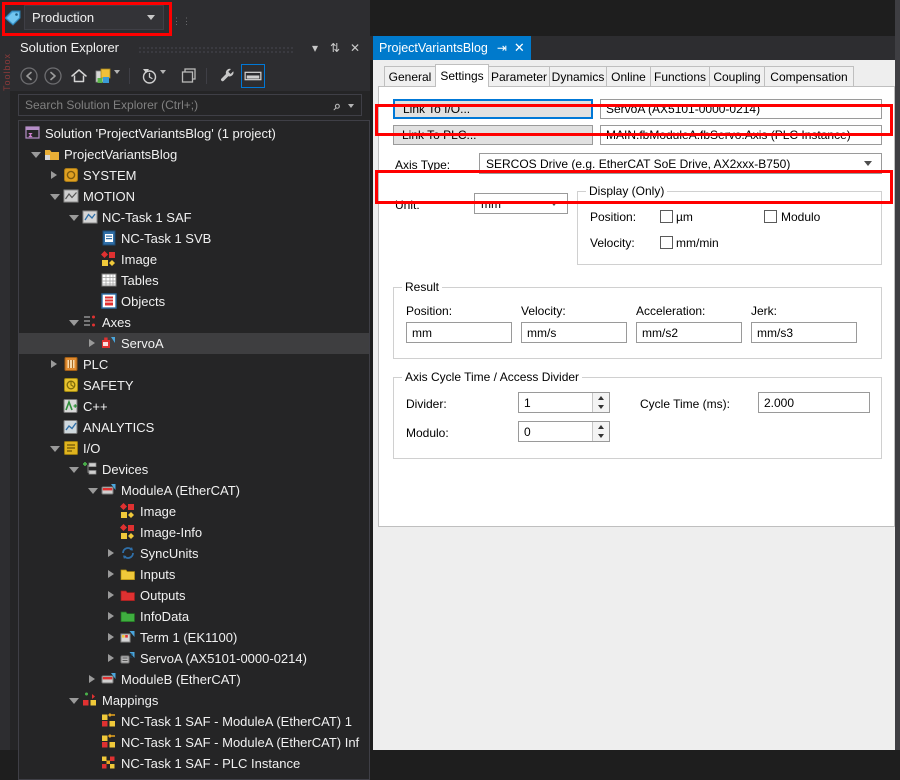 This screenshot has width=900, height=780. Describe the element at coordinates (410, 76) in the screenshot. I see `property-tab-general: General` at that location.